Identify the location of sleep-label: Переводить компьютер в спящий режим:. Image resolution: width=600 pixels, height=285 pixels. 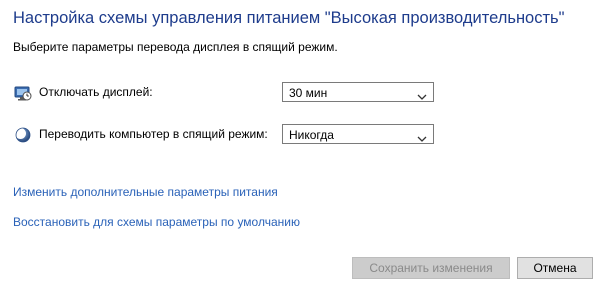
(153, 134).